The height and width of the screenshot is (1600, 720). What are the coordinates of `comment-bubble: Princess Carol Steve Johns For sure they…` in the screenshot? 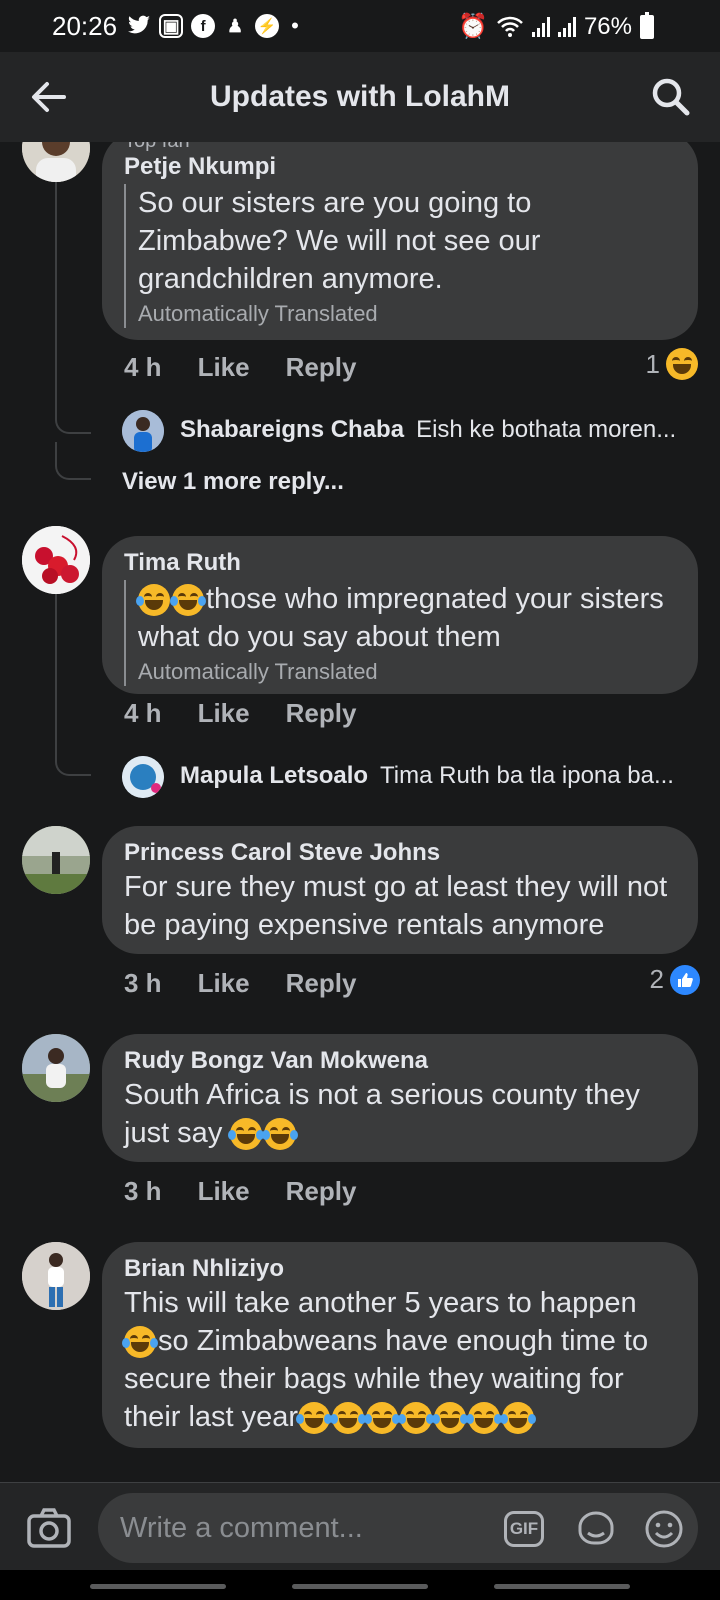 It's located at (400, 890).